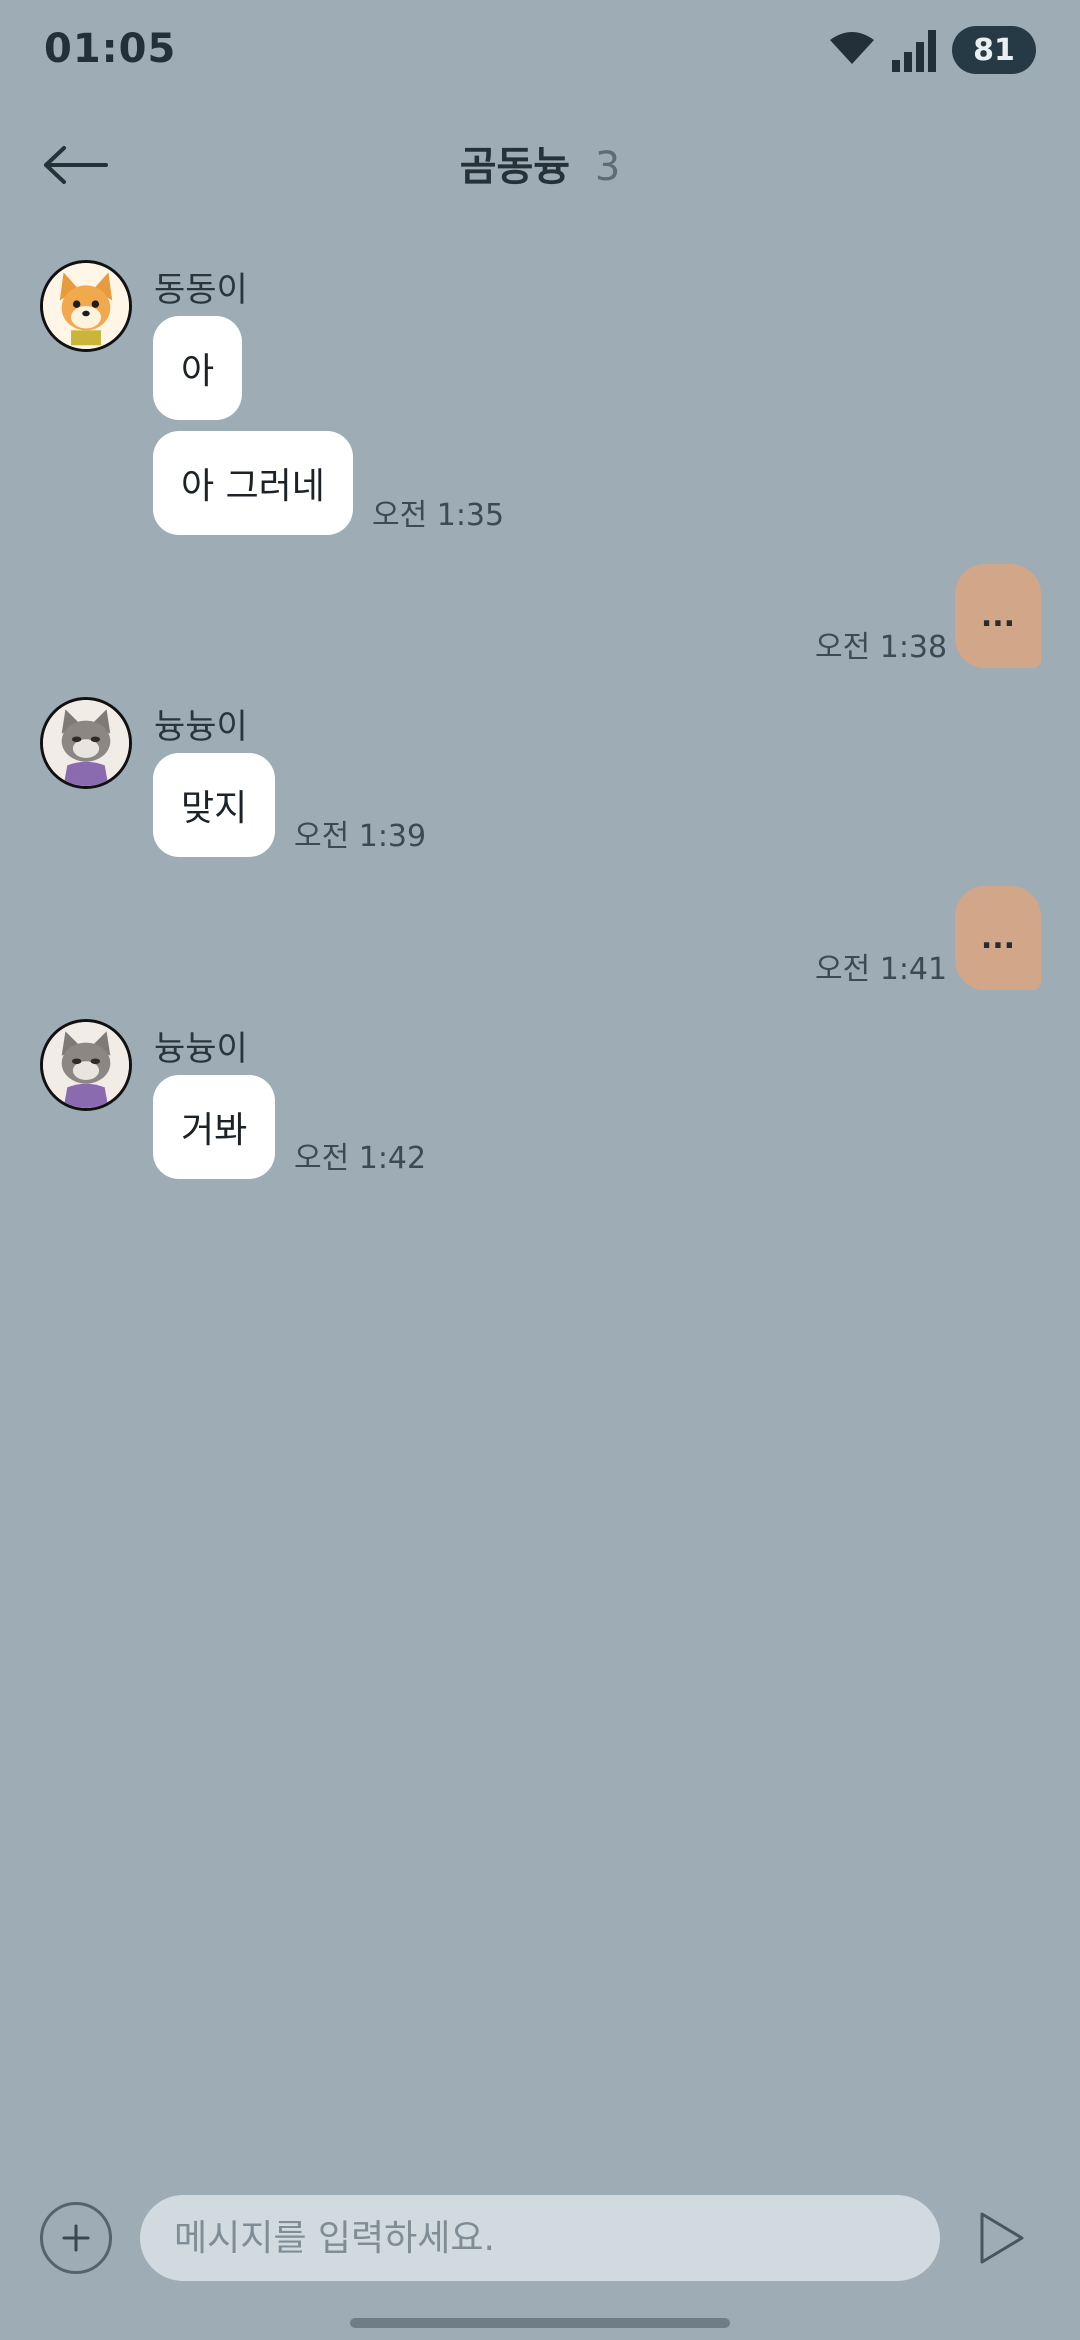  I want to click on message-input, so click(540, 2238).